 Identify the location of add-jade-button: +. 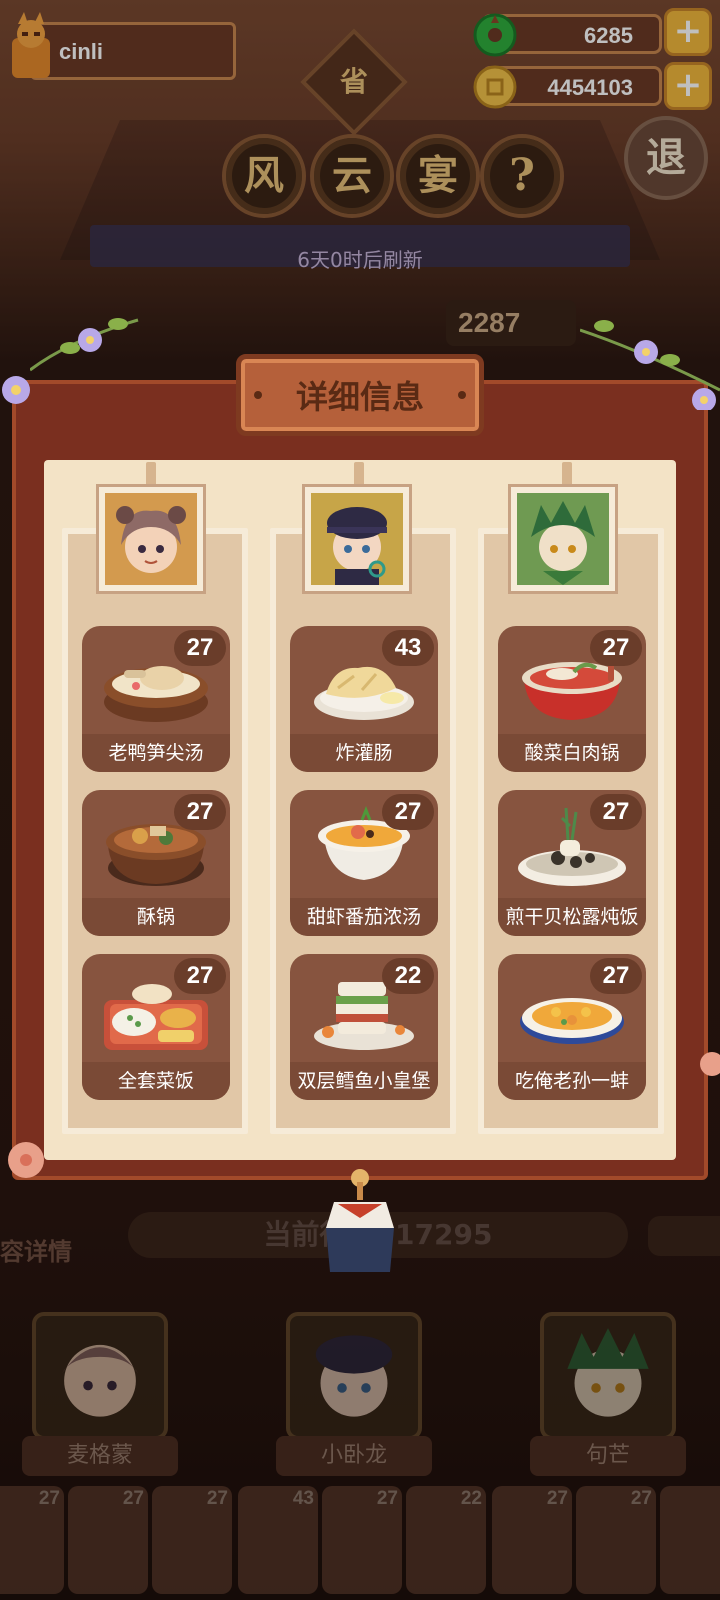
(688, 32).